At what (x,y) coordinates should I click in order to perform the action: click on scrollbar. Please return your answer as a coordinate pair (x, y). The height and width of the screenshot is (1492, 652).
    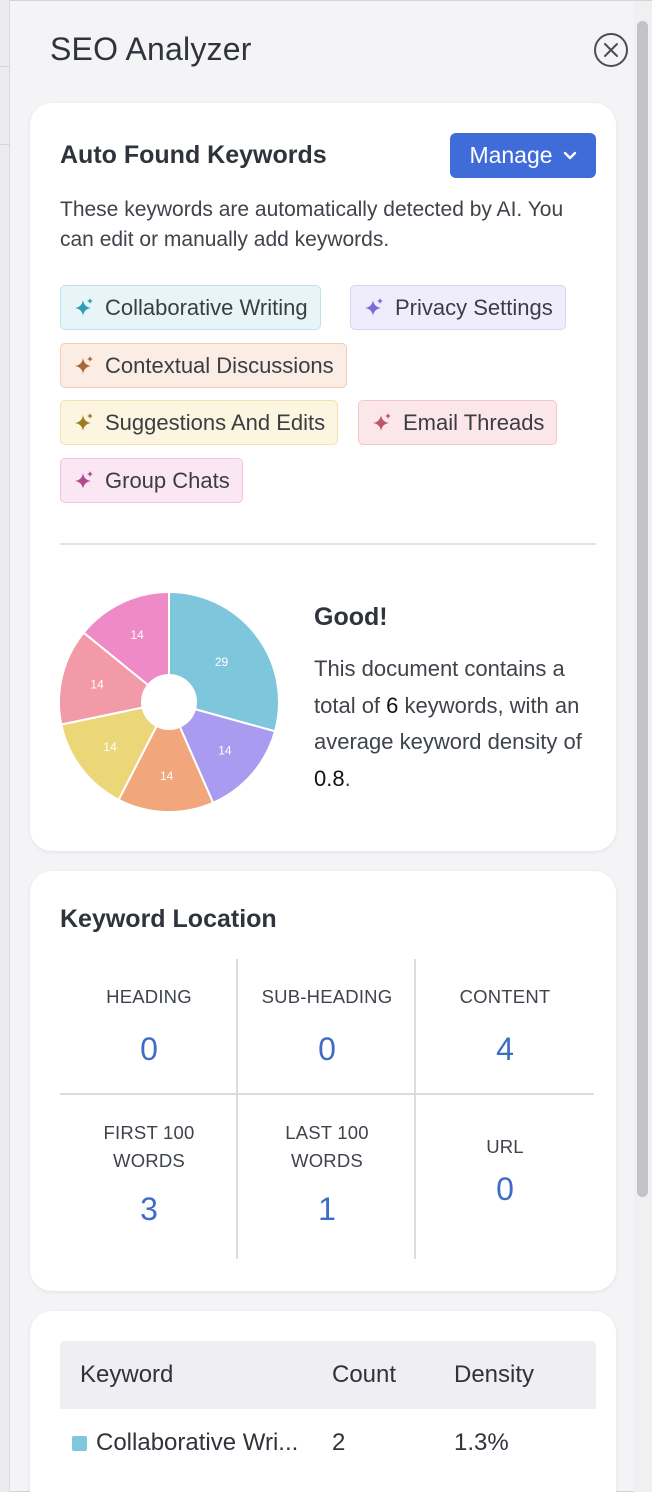
    Looking at the image, I should click on (643, 746).